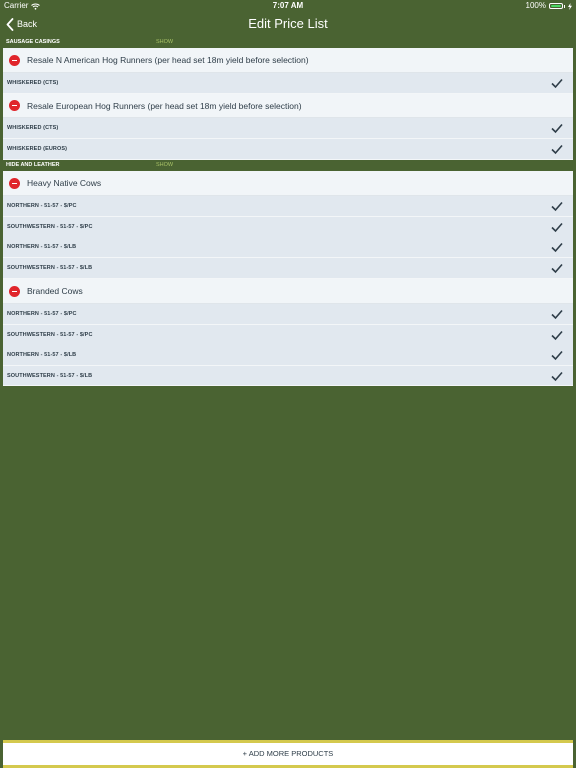 The height and width of the screenshot is (768, 576). I want to click on battery-fill, so click(556, 6).